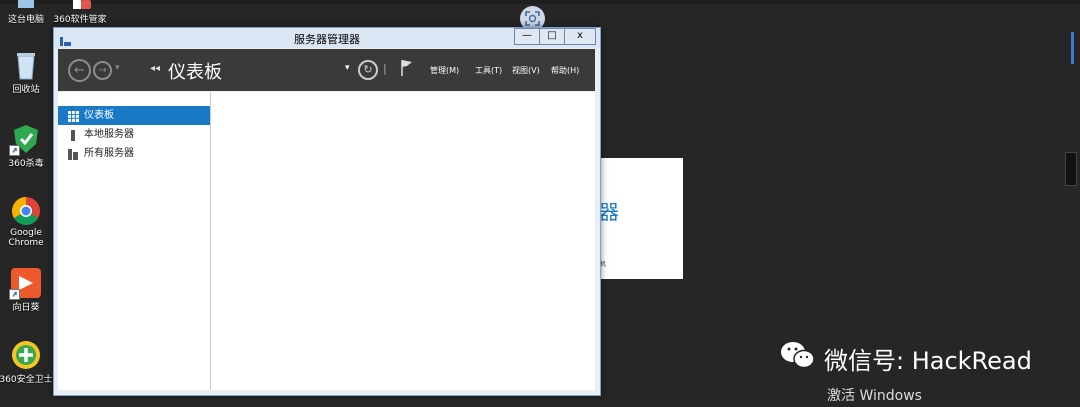  Describe the element at coordinates (526, 70) in the screenshot. I see `menu-view: 视图(V)` at that location.